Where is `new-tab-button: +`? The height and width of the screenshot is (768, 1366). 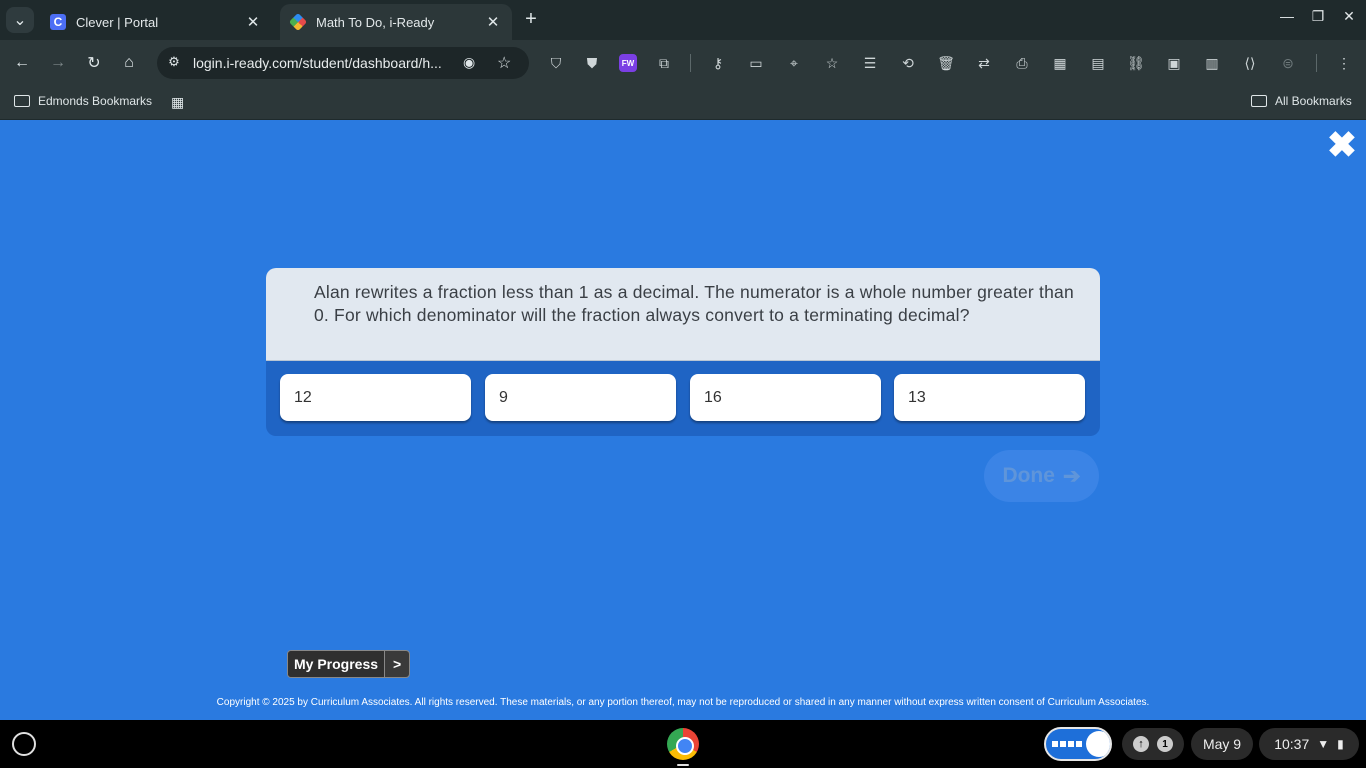
new-tab-button: + is located at coordinates (531, 20).